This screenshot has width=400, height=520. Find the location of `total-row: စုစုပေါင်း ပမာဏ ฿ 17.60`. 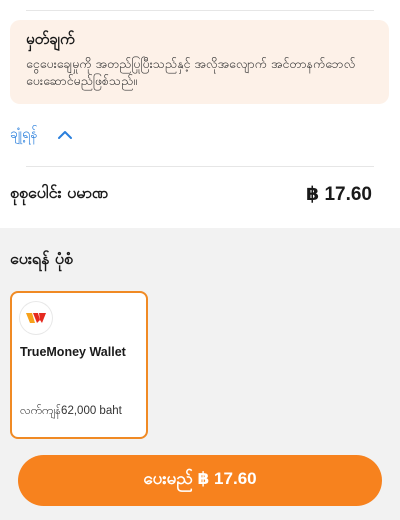

total-row: စုစုပေါင်း ပမာဏ ฿ 17.60 is located at coordinates (191, 194).